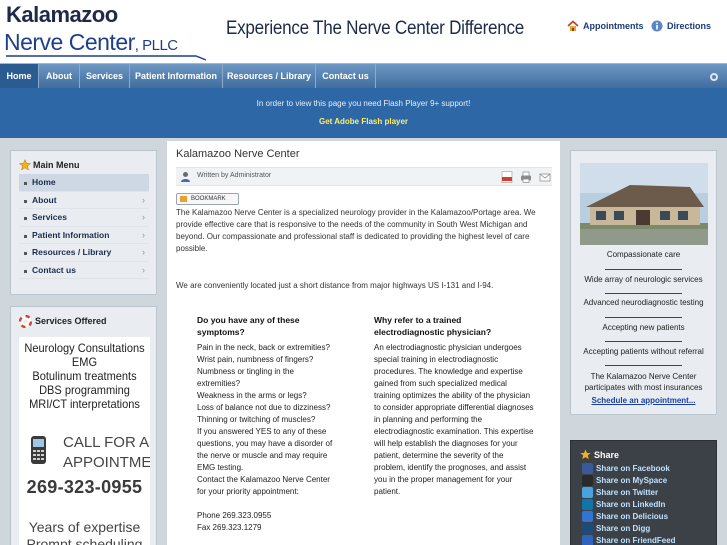 The image size is (727, 545). What do you see at coordinates (587, 504) in the screenshot?
I see `linkedin-icon` at bounding box center [587, 504].